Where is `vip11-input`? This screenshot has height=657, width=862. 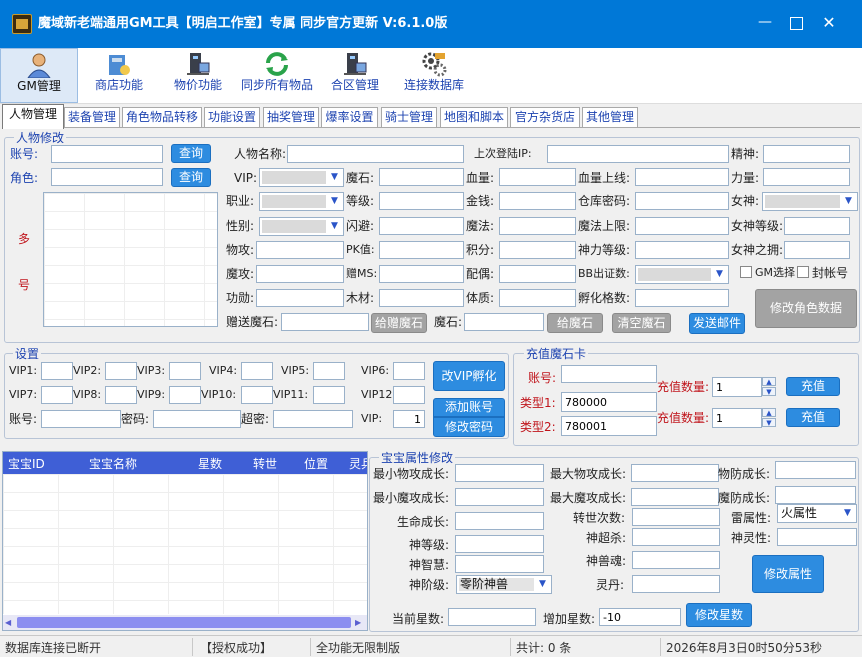
vip11-input is located at coordinates (329, 395).